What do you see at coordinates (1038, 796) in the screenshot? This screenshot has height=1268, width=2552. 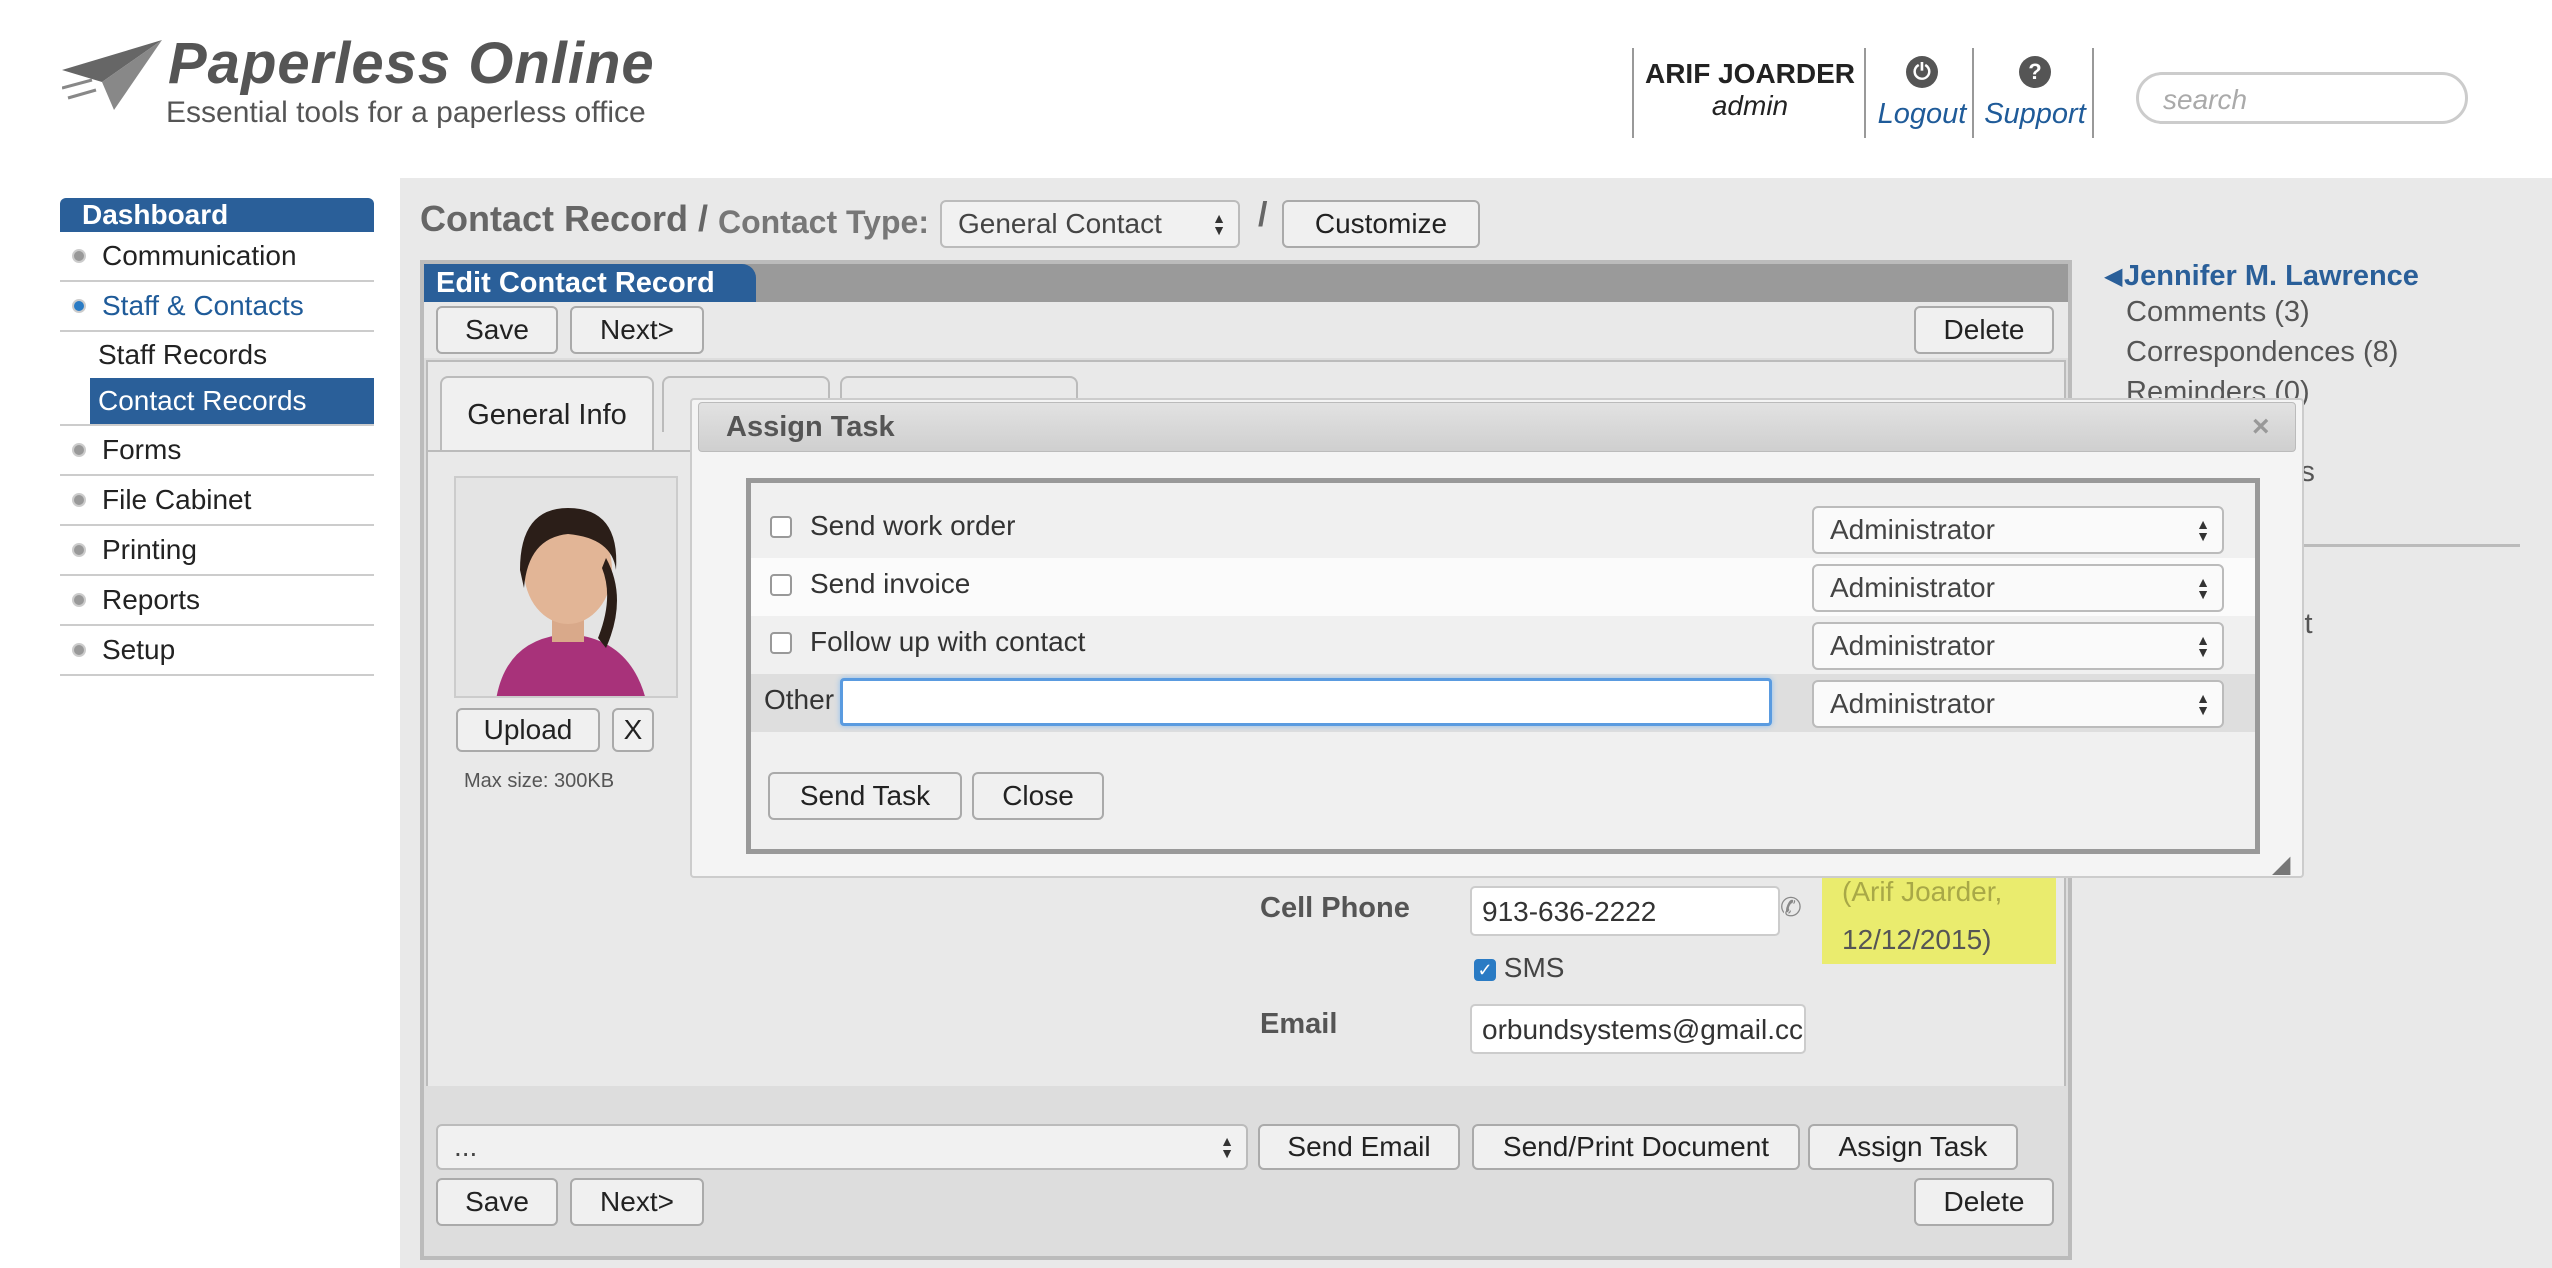 I see `close-button: Close` at bounding box center [1038, 796].